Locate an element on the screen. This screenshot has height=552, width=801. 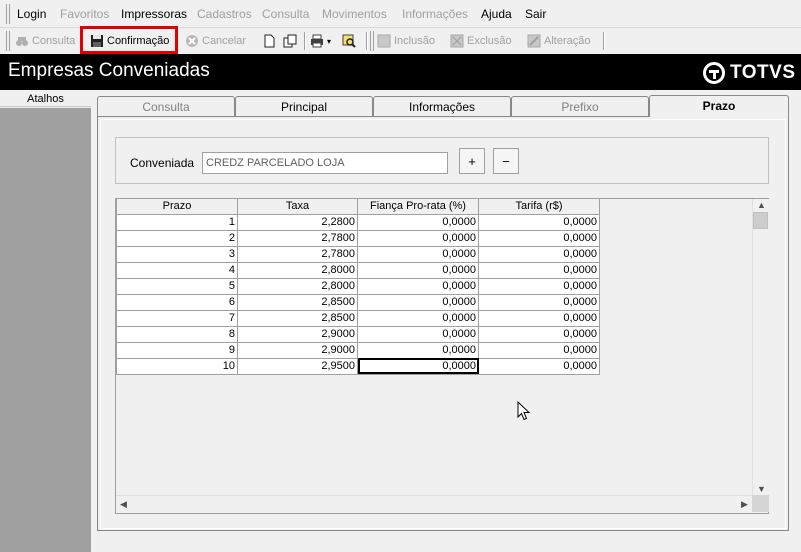
vertical-scrollbar is located at coordinates (760, 347).